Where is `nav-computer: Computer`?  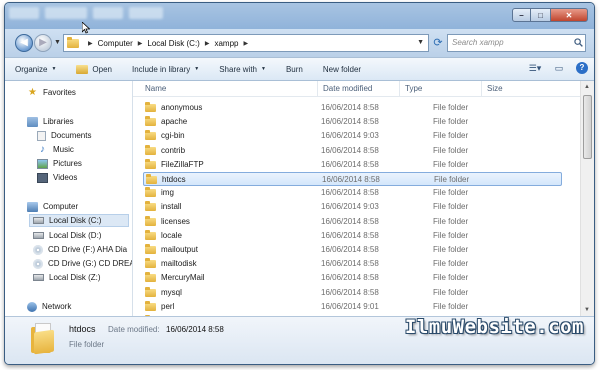 nav-computer: Computer is located at coordinates (52, 206).